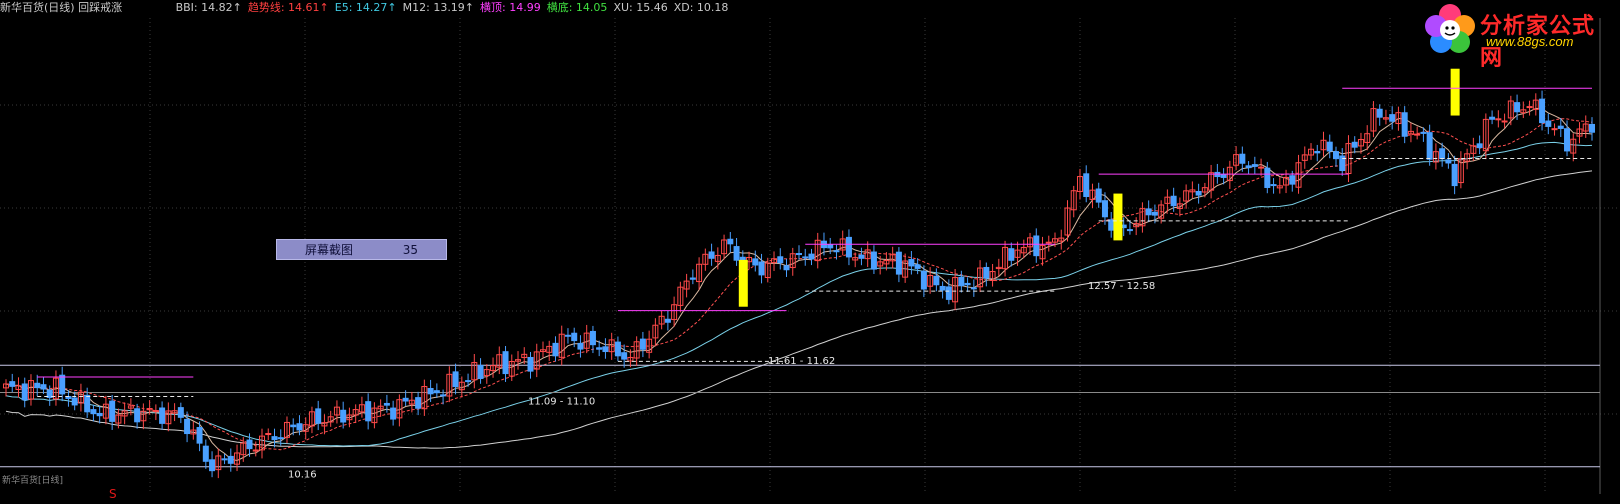 This screenshot has height=504, width=1620. What do you see at coordinates (410, 250) in the screenshot?
I see `screenshot-count: 35` at bounding box center [410, 250].